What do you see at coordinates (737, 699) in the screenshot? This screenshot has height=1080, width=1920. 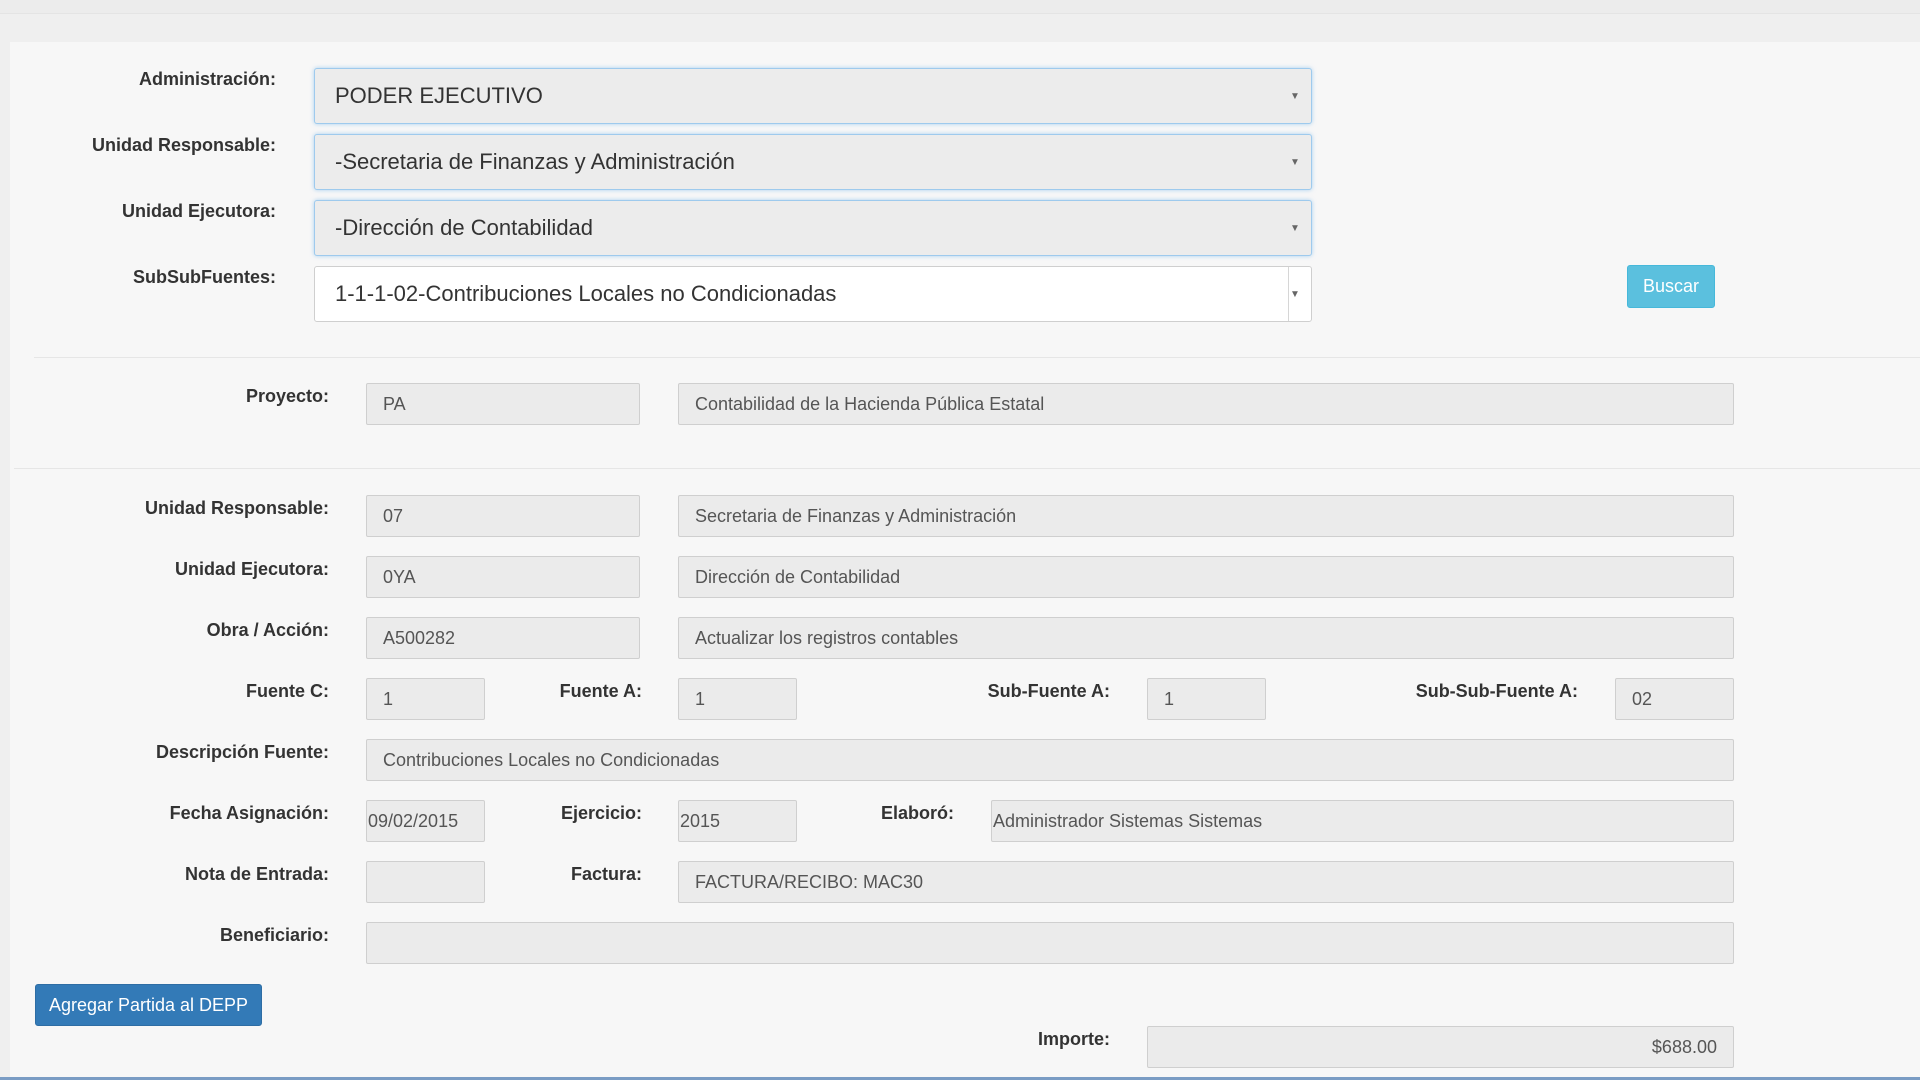 I see `fuente-a-field: 1` at bounding box center [737, 699].